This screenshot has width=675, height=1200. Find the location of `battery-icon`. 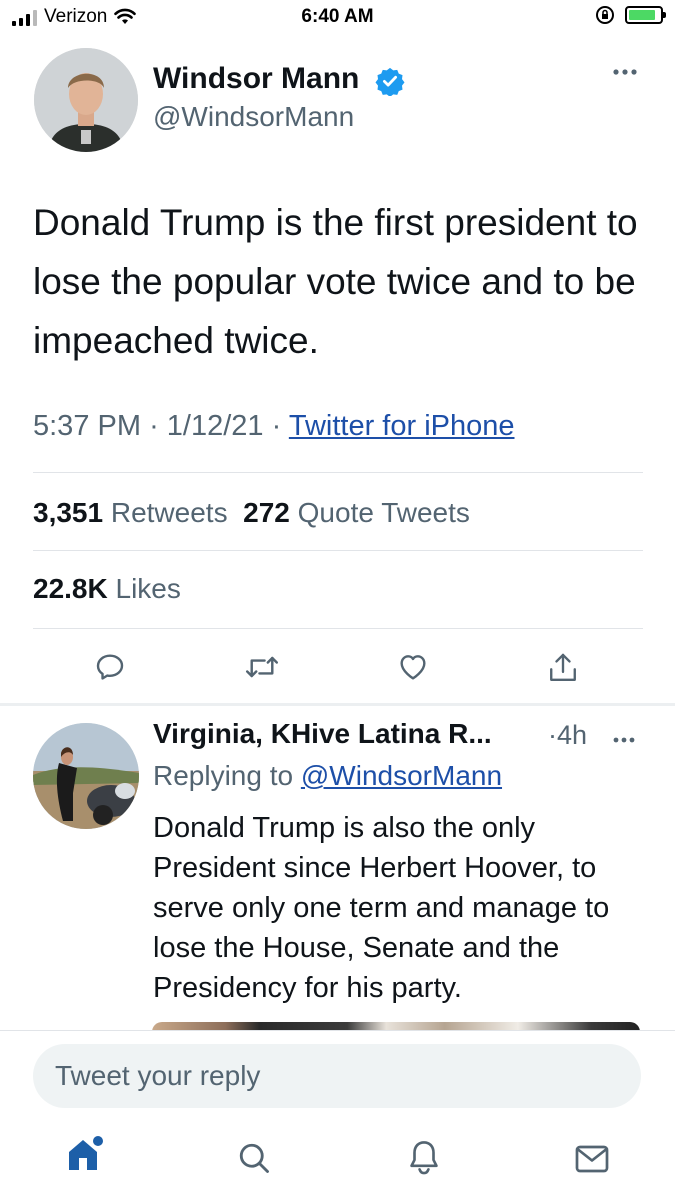

battery-icon is located at coordinates (645, 15).